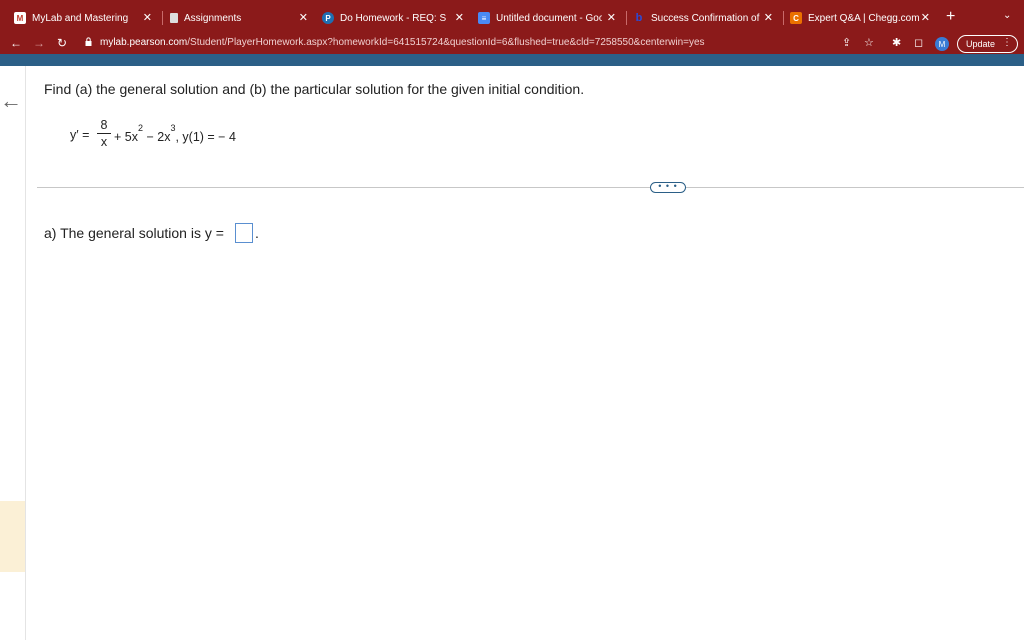 The height and width of the screenshot is (640, 1024). I want to click on google-docs-icon: ≡, so click(484, 18).